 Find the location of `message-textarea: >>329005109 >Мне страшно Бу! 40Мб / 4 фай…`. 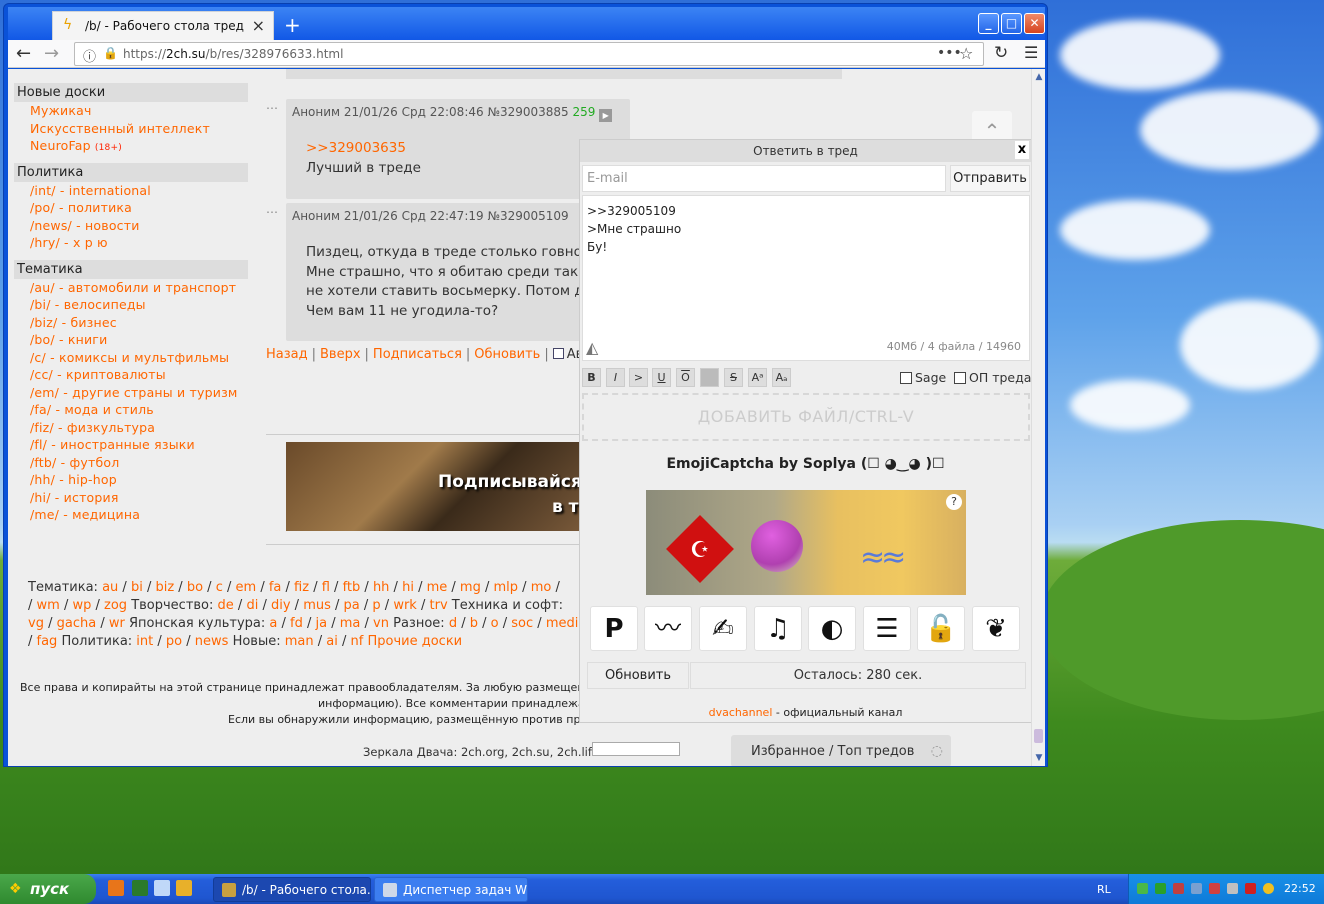

message-textarea: >>329005109 >Мне страшно Бу! 40Мб / 4 фай… is located at coordinates (806, 278).